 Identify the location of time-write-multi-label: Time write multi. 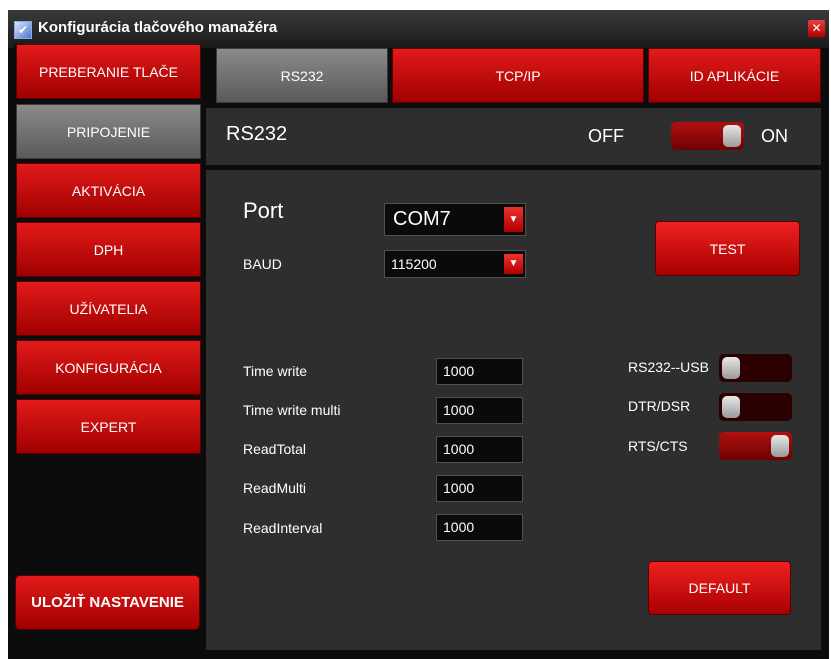
(292, 410).